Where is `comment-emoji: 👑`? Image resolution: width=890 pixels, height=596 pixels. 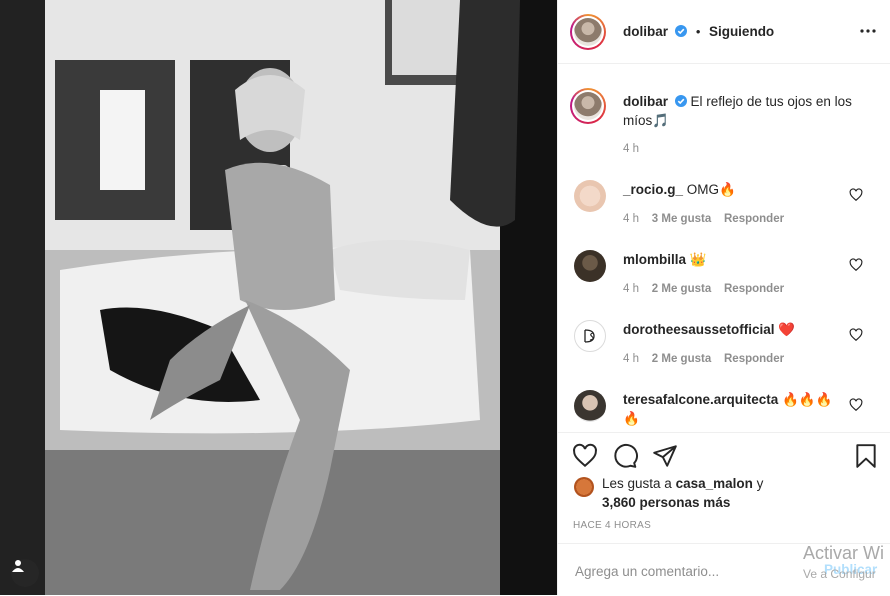
comment-emoji: 👑 is located at coordinates (698, 259).